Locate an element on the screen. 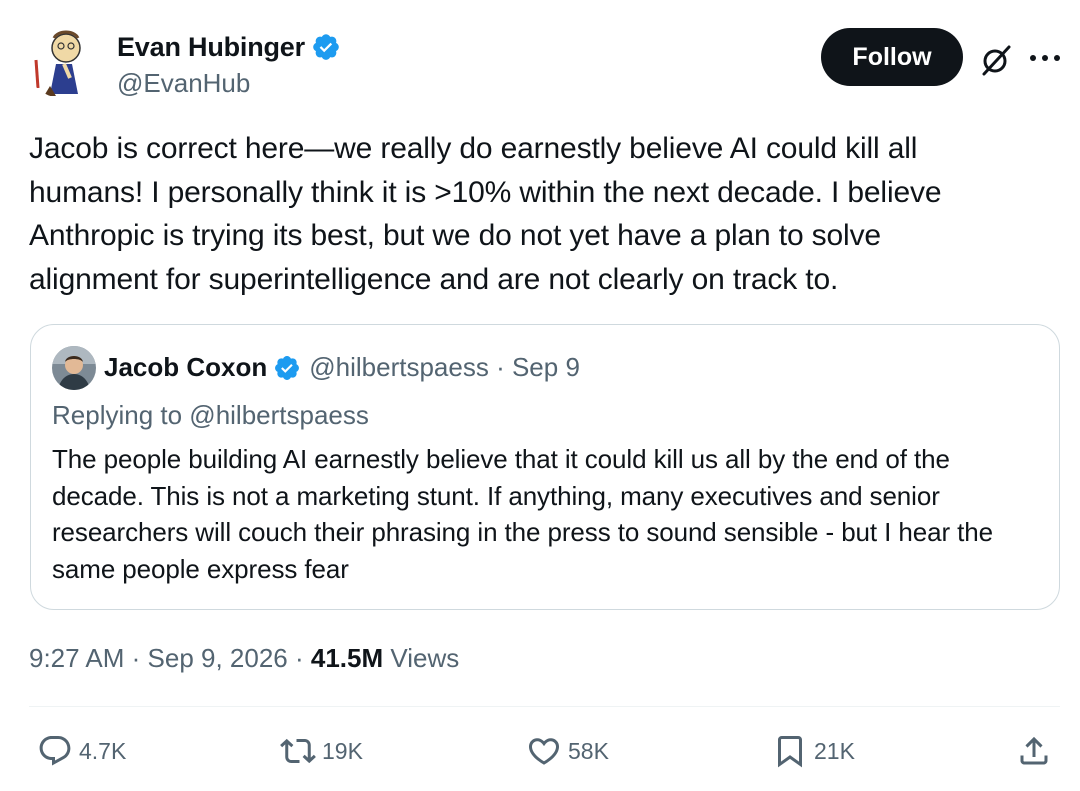 The height and width of the screenshot is (791, 1080). share-button is located at coordinates (1034, 751).